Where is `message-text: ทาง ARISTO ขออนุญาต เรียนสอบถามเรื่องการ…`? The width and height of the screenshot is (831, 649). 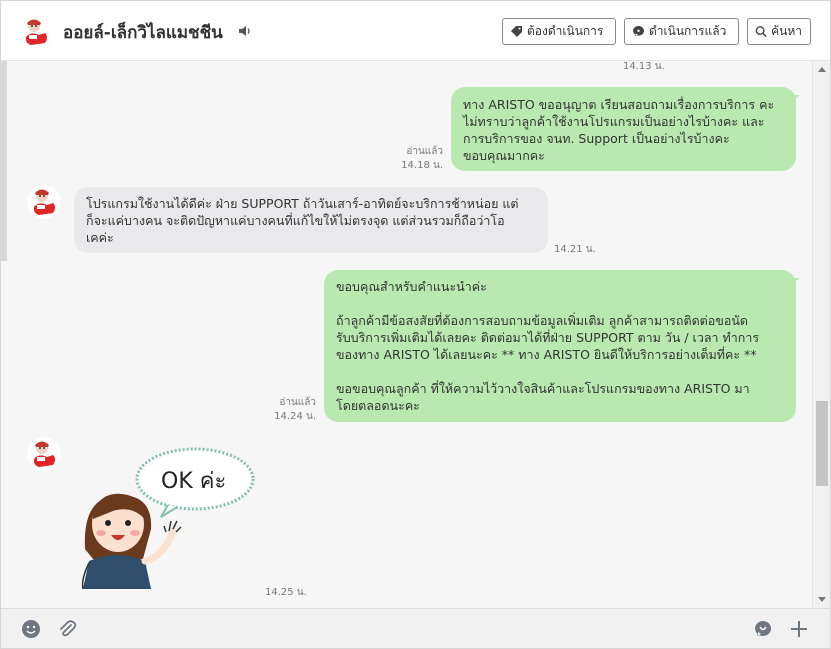
message-text: ทาง ARISTO ขออนุญาต เรียนสอบถามเรื่องการ… is located at coordinates (619, 130).